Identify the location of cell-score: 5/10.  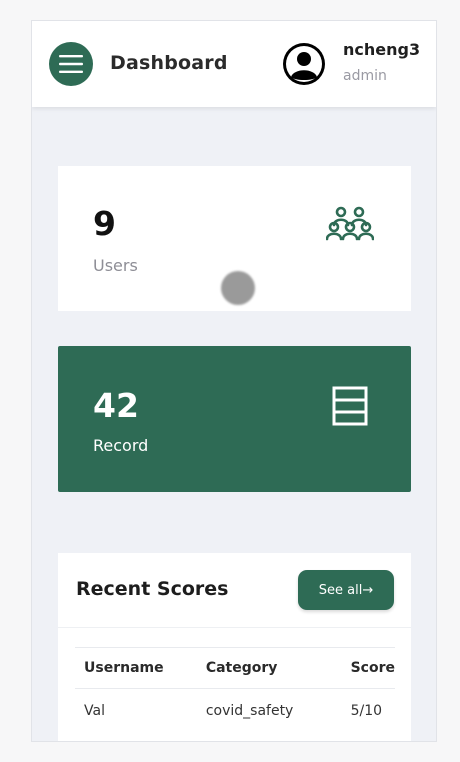
(366, 711).